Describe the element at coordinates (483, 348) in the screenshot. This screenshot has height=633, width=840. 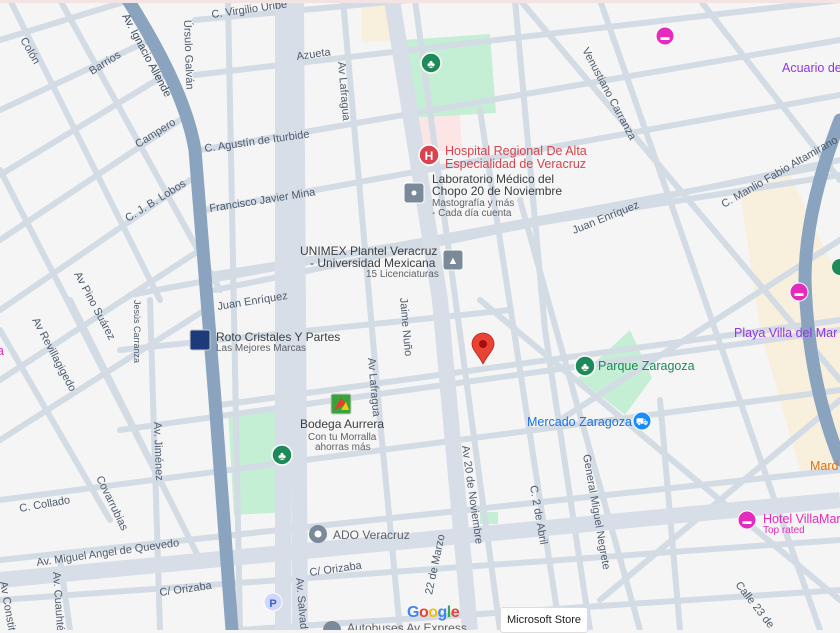
I see `location-pin-icon` at that location.